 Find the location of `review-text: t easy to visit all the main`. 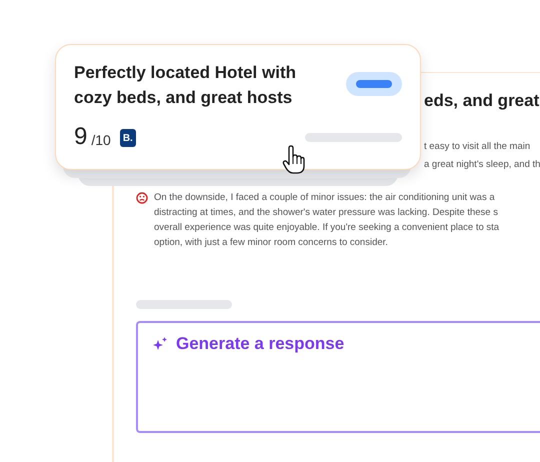

review-text: t easy to visit all the main is located at coordinates (478, 147).